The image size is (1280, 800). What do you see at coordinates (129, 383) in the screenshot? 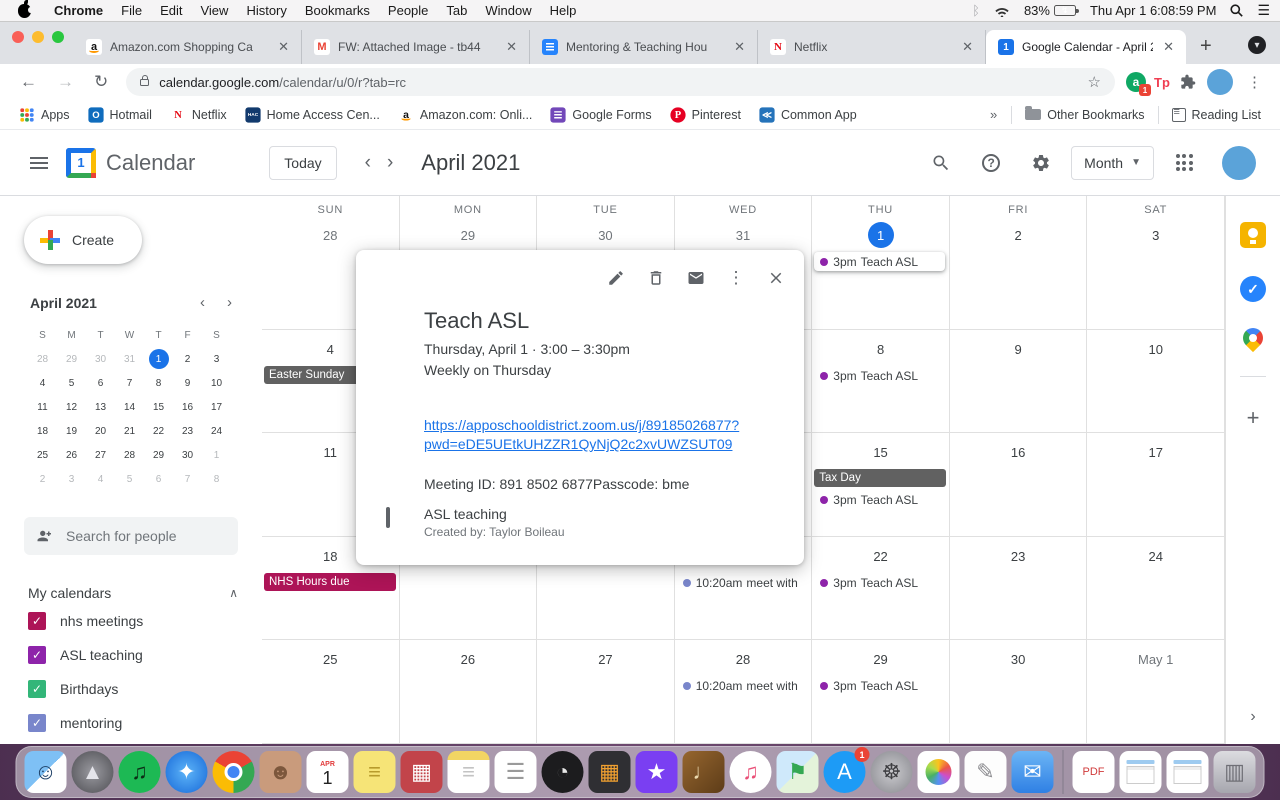
I see `mini-date-7: 7` at bounding box center [129, 383].